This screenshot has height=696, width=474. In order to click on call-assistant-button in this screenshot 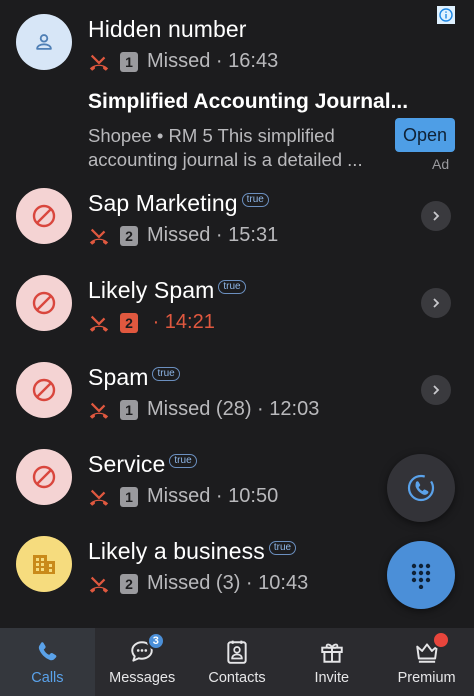, I will do `click(421, 488)`.